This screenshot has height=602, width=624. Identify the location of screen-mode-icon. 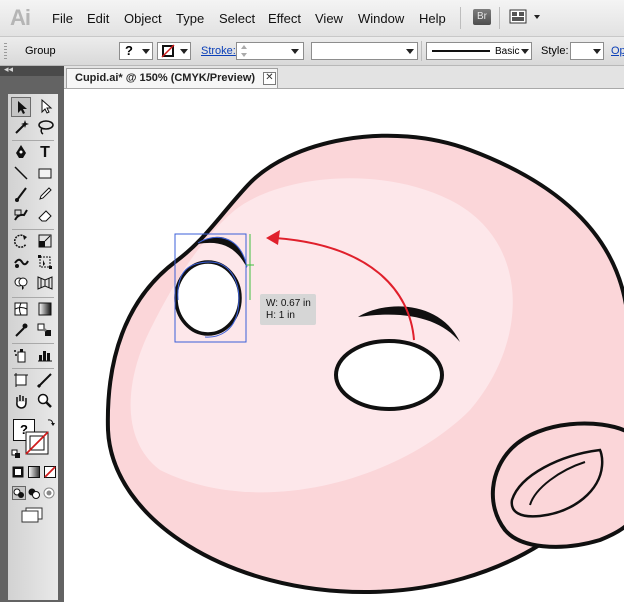
(33, 515).